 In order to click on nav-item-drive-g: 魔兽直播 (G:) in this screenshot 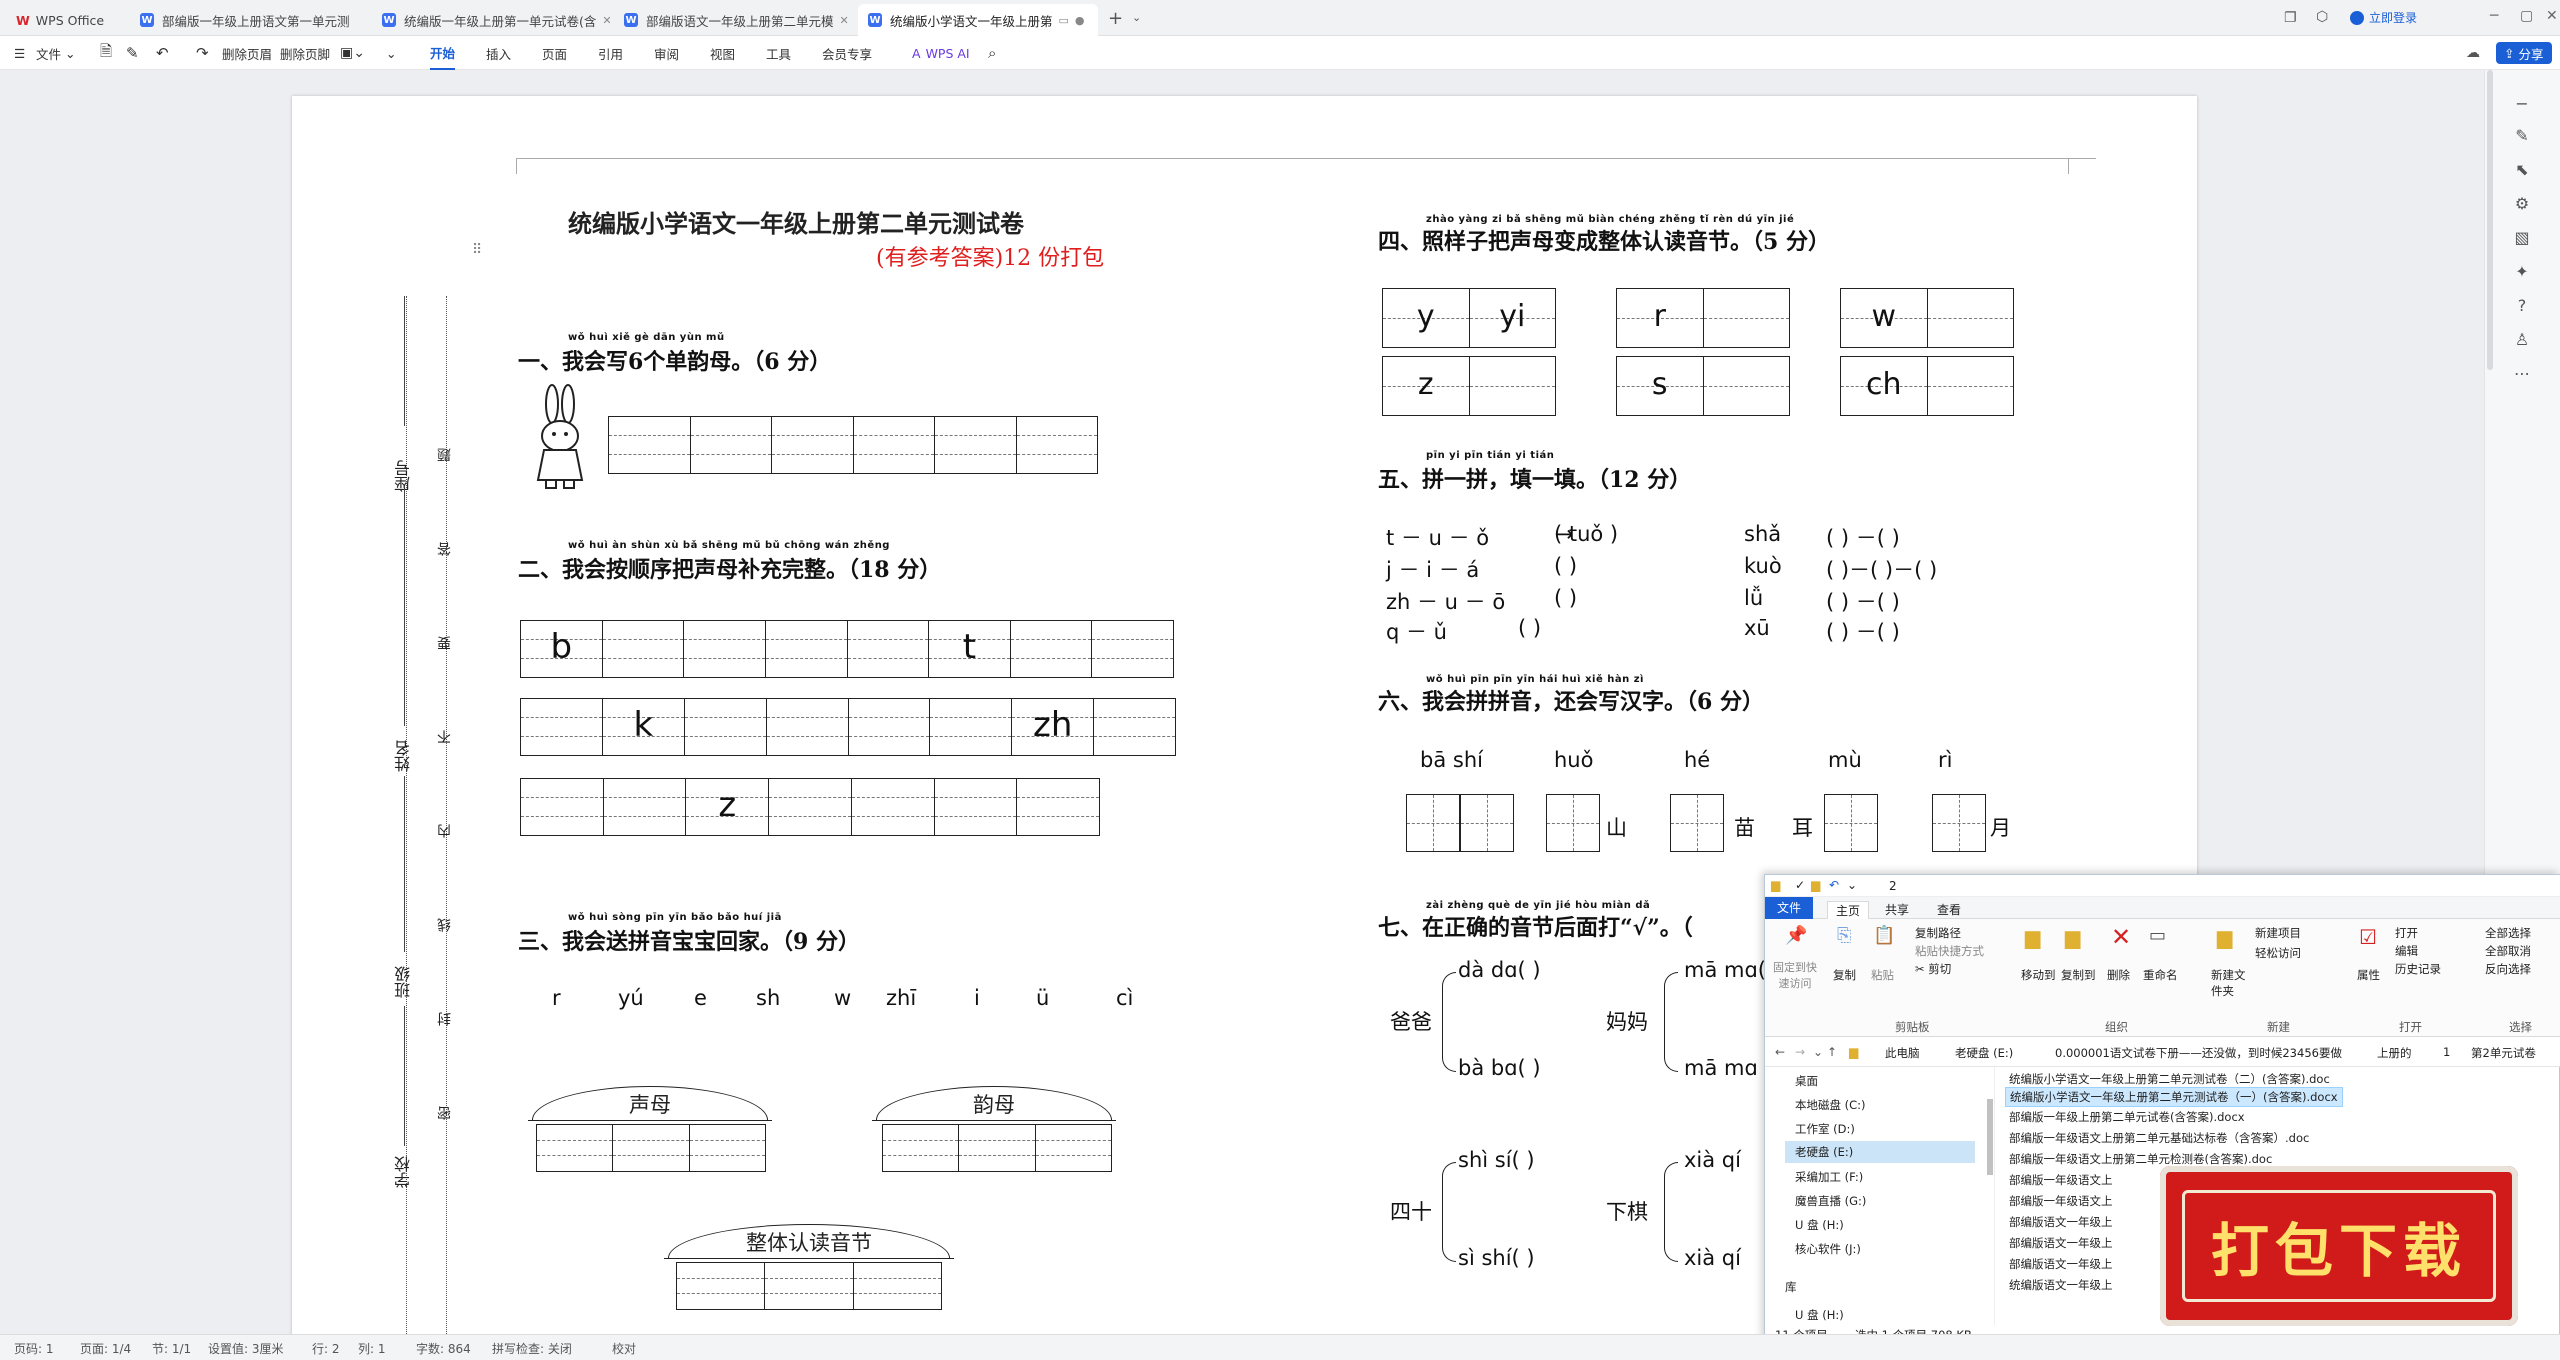, I will do `click(1830, 1201)`.